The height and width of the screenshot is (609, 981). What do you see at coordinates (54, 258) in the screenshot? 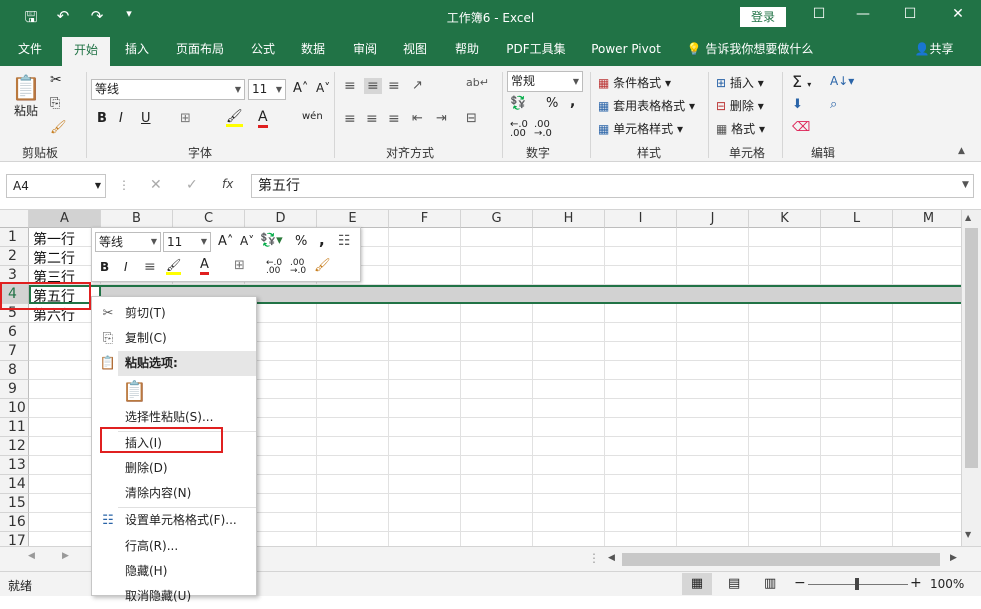
I see `cell-a2: 第二行` at bounding box center [54, 258].